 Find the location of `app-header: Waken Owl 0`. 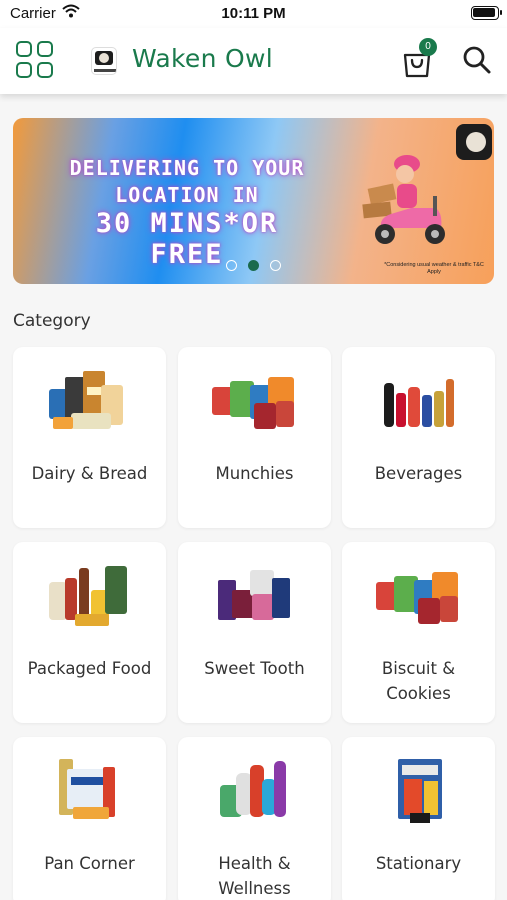

app-header: Waken Owl 0 is located at coordinates (253, 61).